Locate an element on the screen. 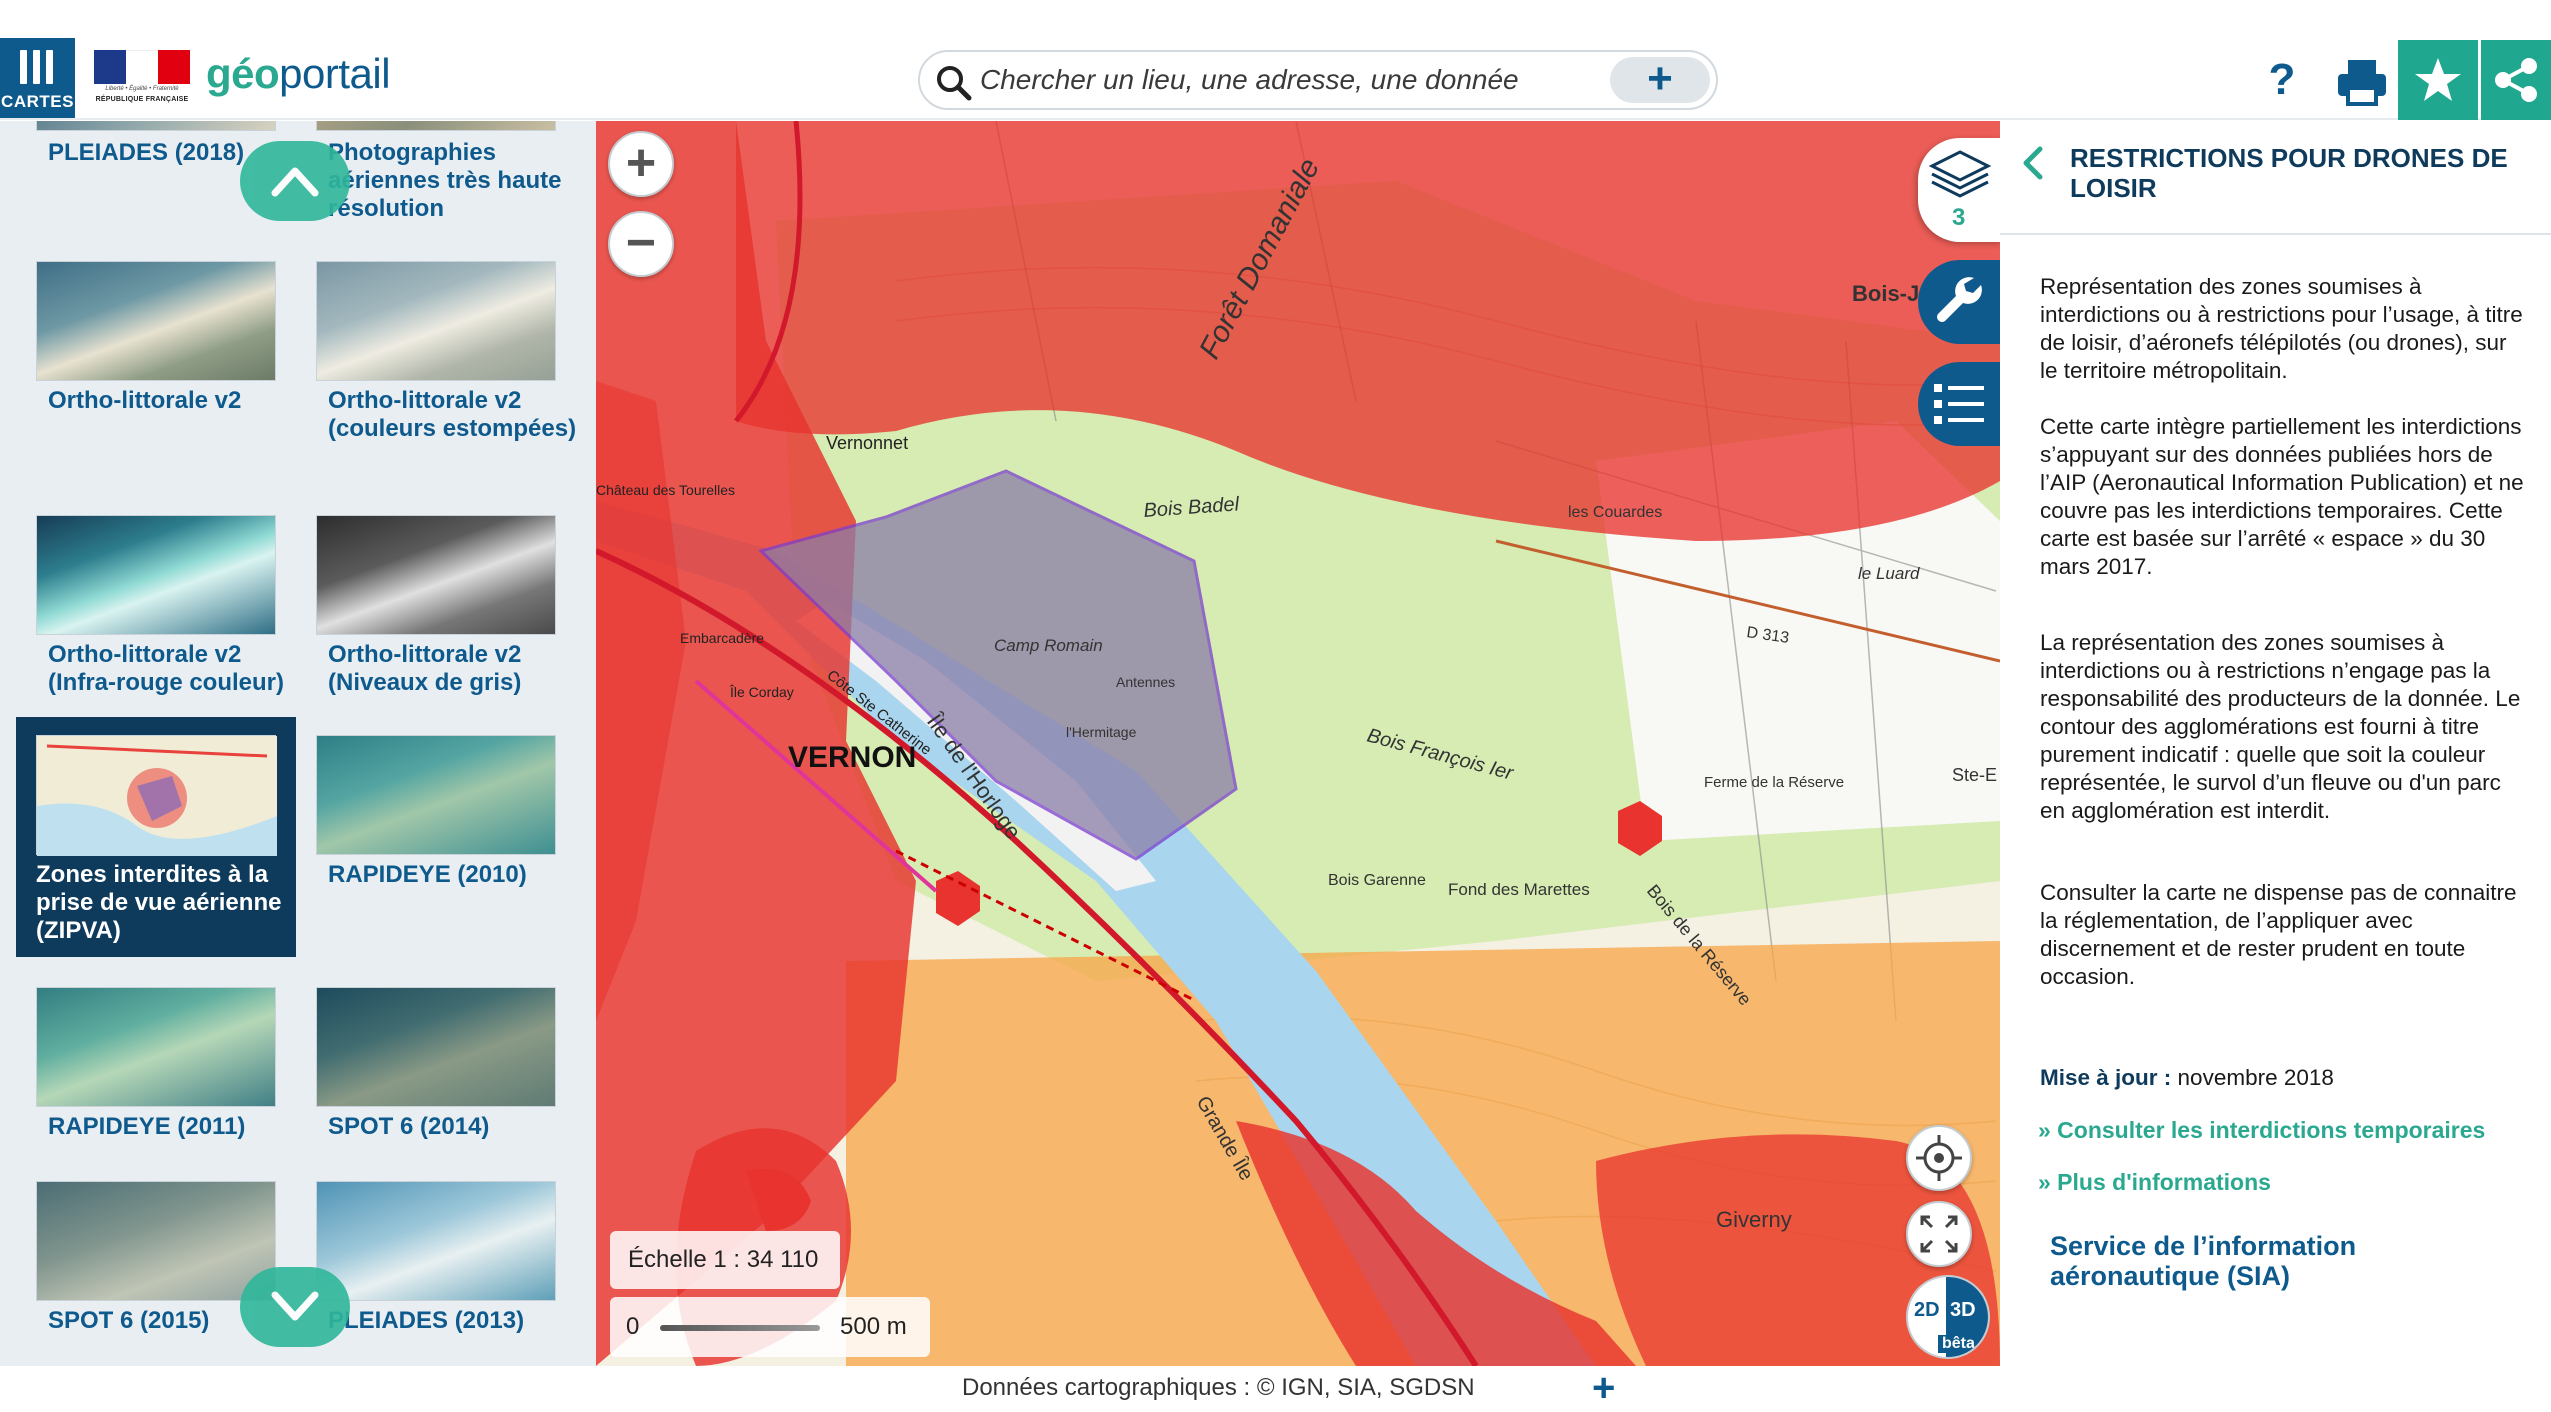  chevron-up-icon is located at coordinates (295, 182).